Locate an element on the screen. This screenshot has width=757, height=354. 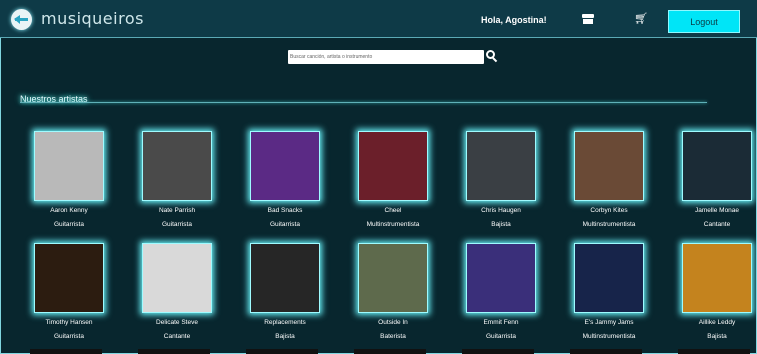
artist-name: Aillike Leddy is located at coordinates (717, 322).